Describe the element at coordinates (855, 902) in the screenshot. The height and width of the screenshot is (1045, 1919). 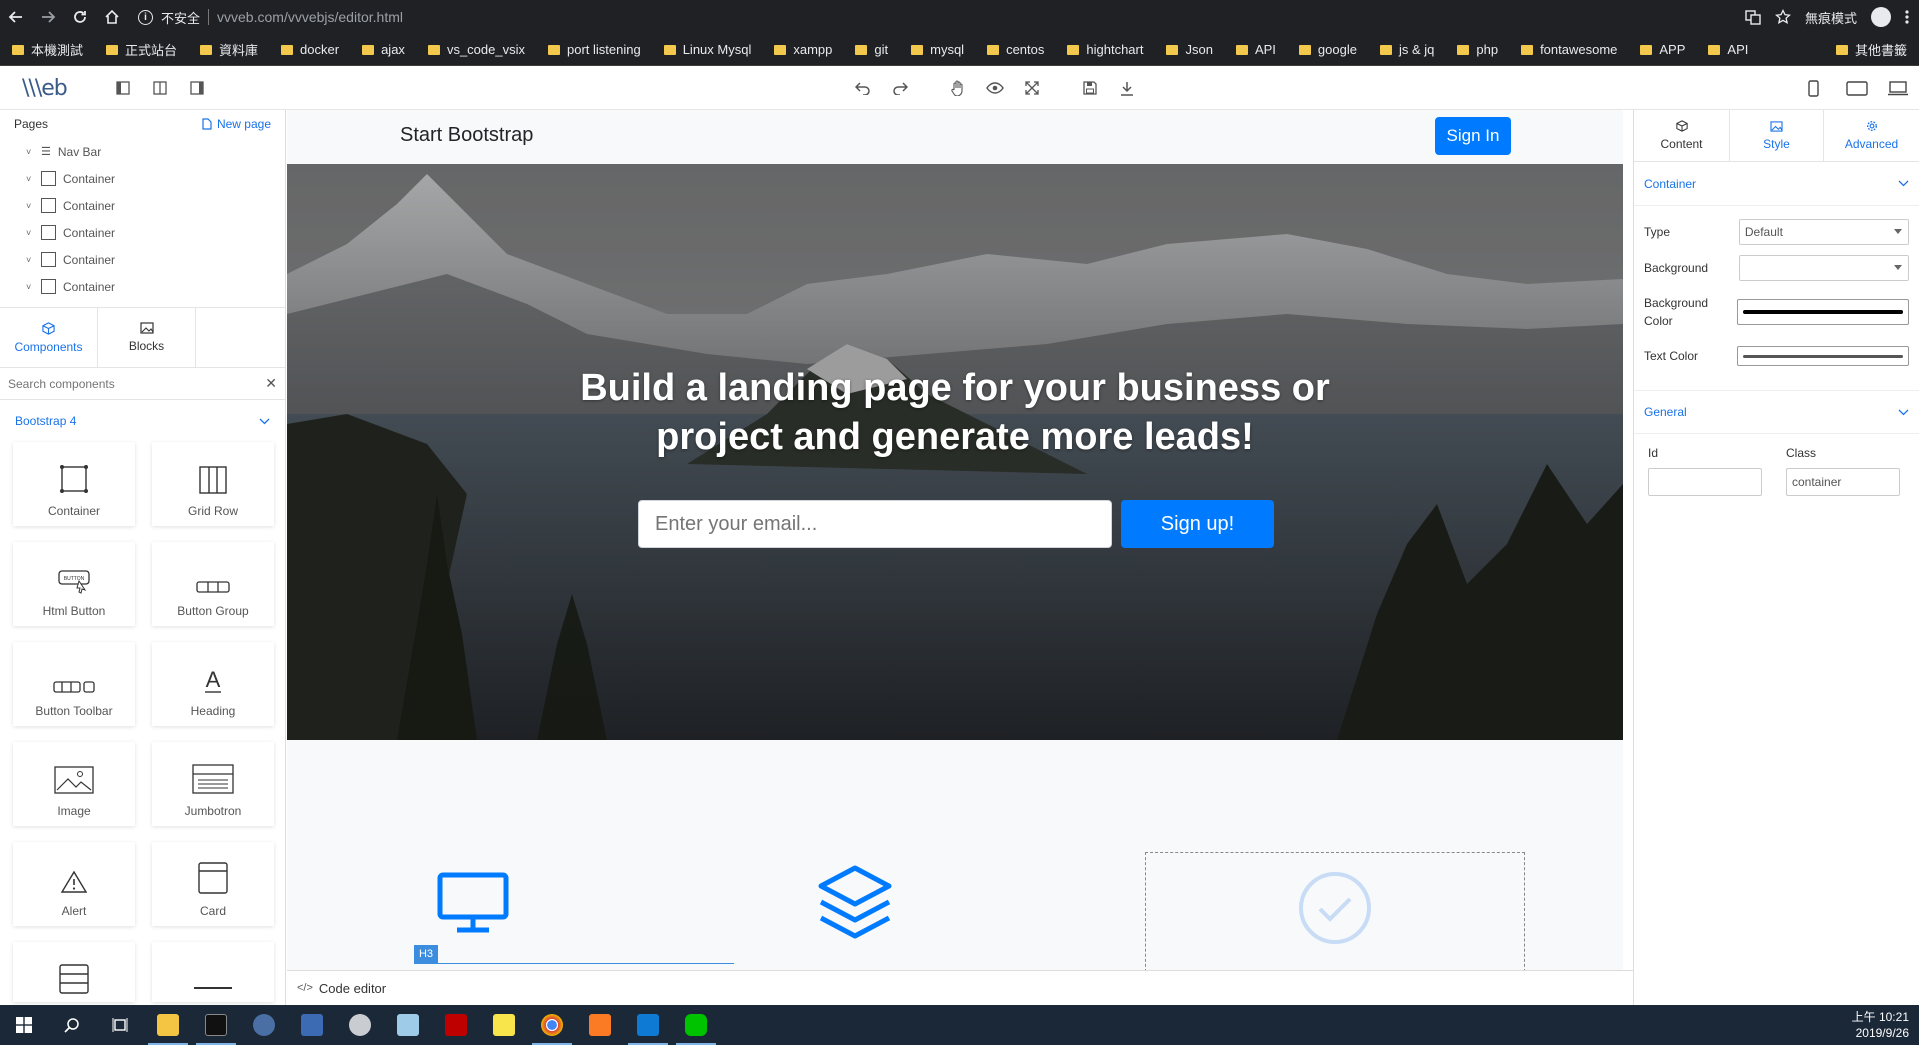
I see `layers-icon` at that location.